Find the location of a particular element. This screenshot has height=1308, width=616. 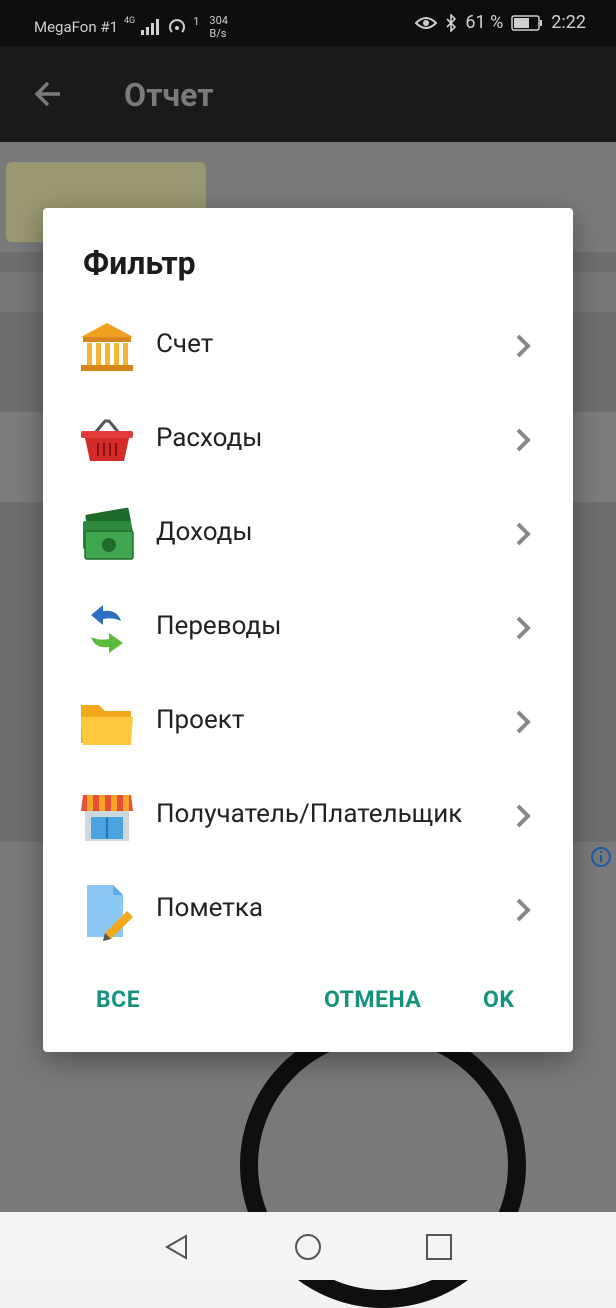

money-icon is located at coordinates (108, 533).